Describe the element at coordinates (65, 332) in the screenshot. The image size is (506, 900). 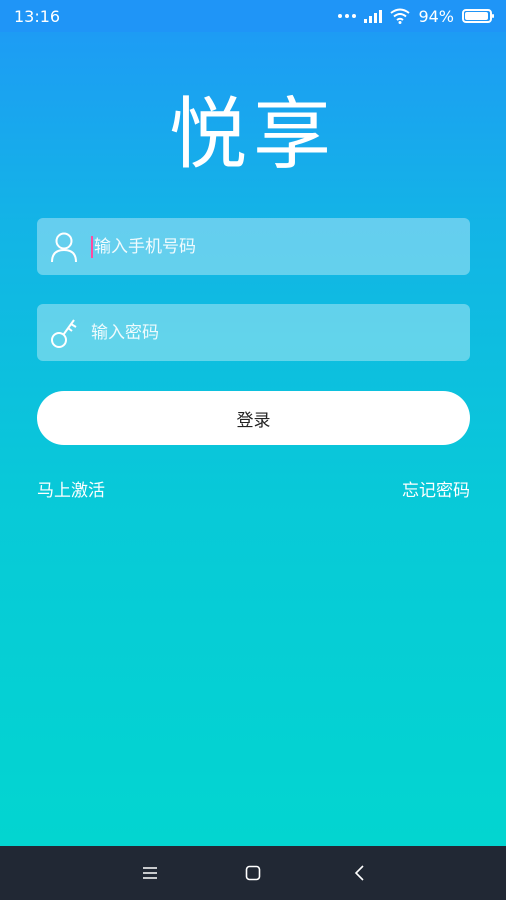
I see `key-icon` at that location.